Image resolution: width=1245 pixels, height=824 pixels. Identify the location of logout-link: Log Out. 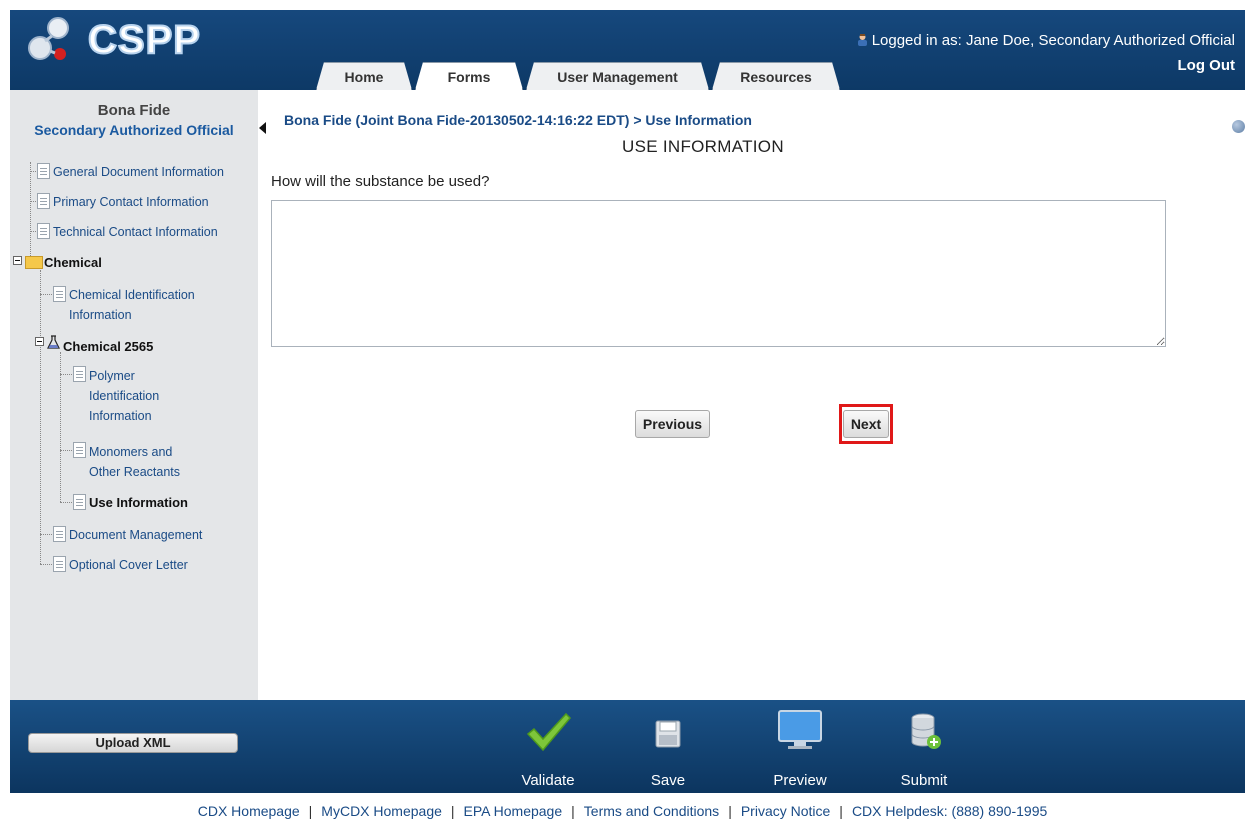
(1206, 65).